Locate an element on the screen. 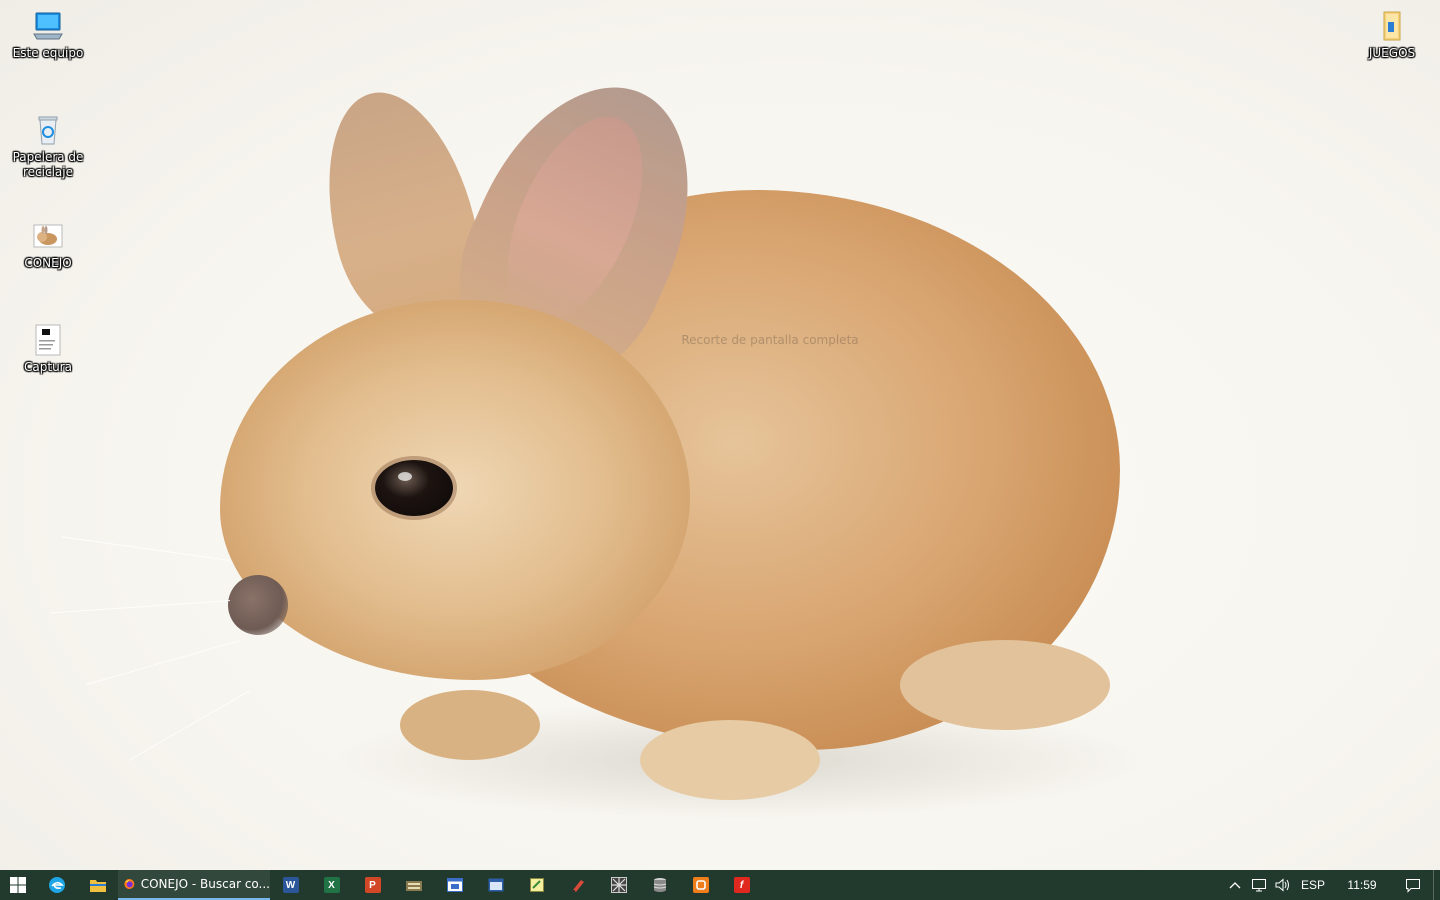  clock: 11:59 is located at coordinates (1362, 885).